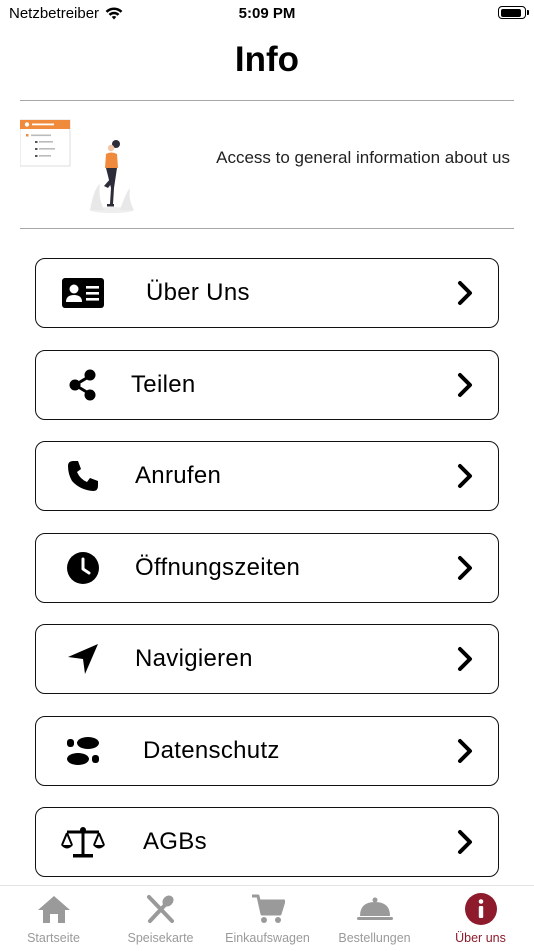 This screenshot has width=534, height=951. Describe the element at coordinates (83, 568) in the screenshot. I see `clock-icon` at that location.